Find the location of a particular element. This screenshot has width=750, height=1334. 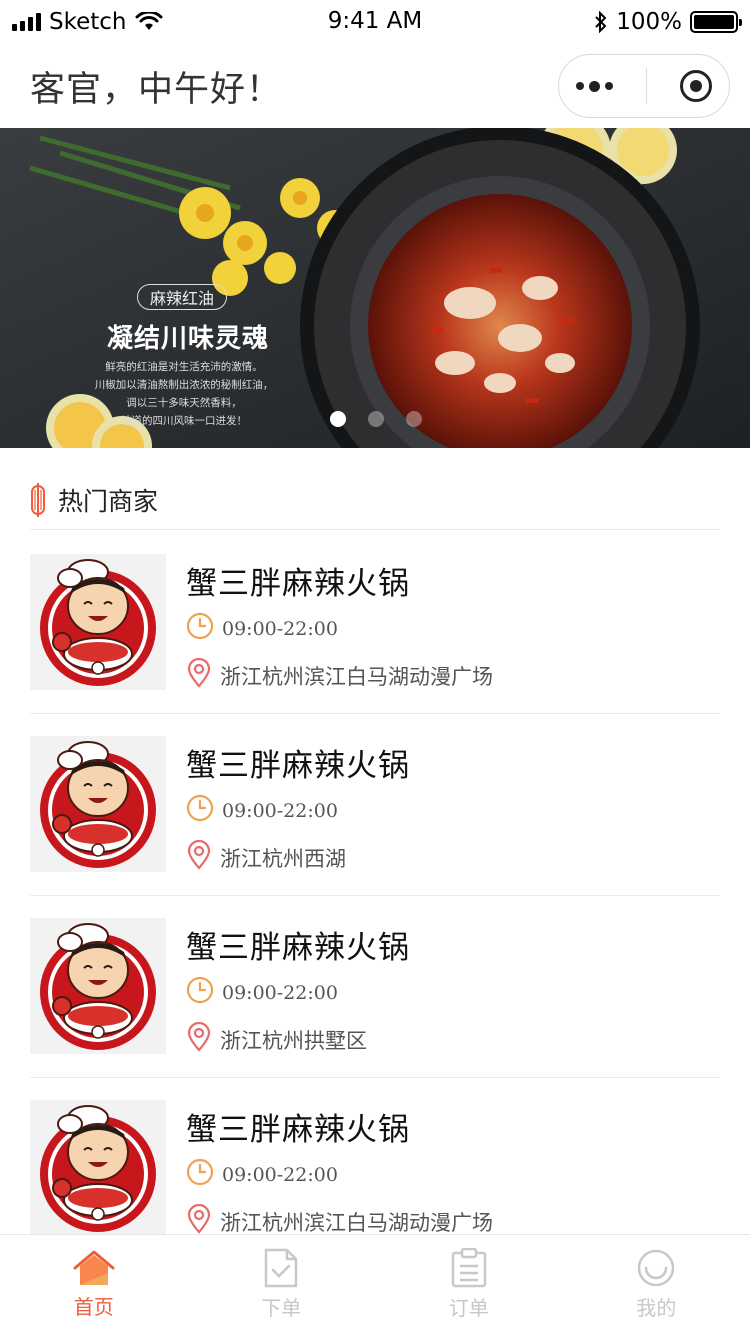

page-header: 客官，中午好！ is located at coordinates (375, 86).